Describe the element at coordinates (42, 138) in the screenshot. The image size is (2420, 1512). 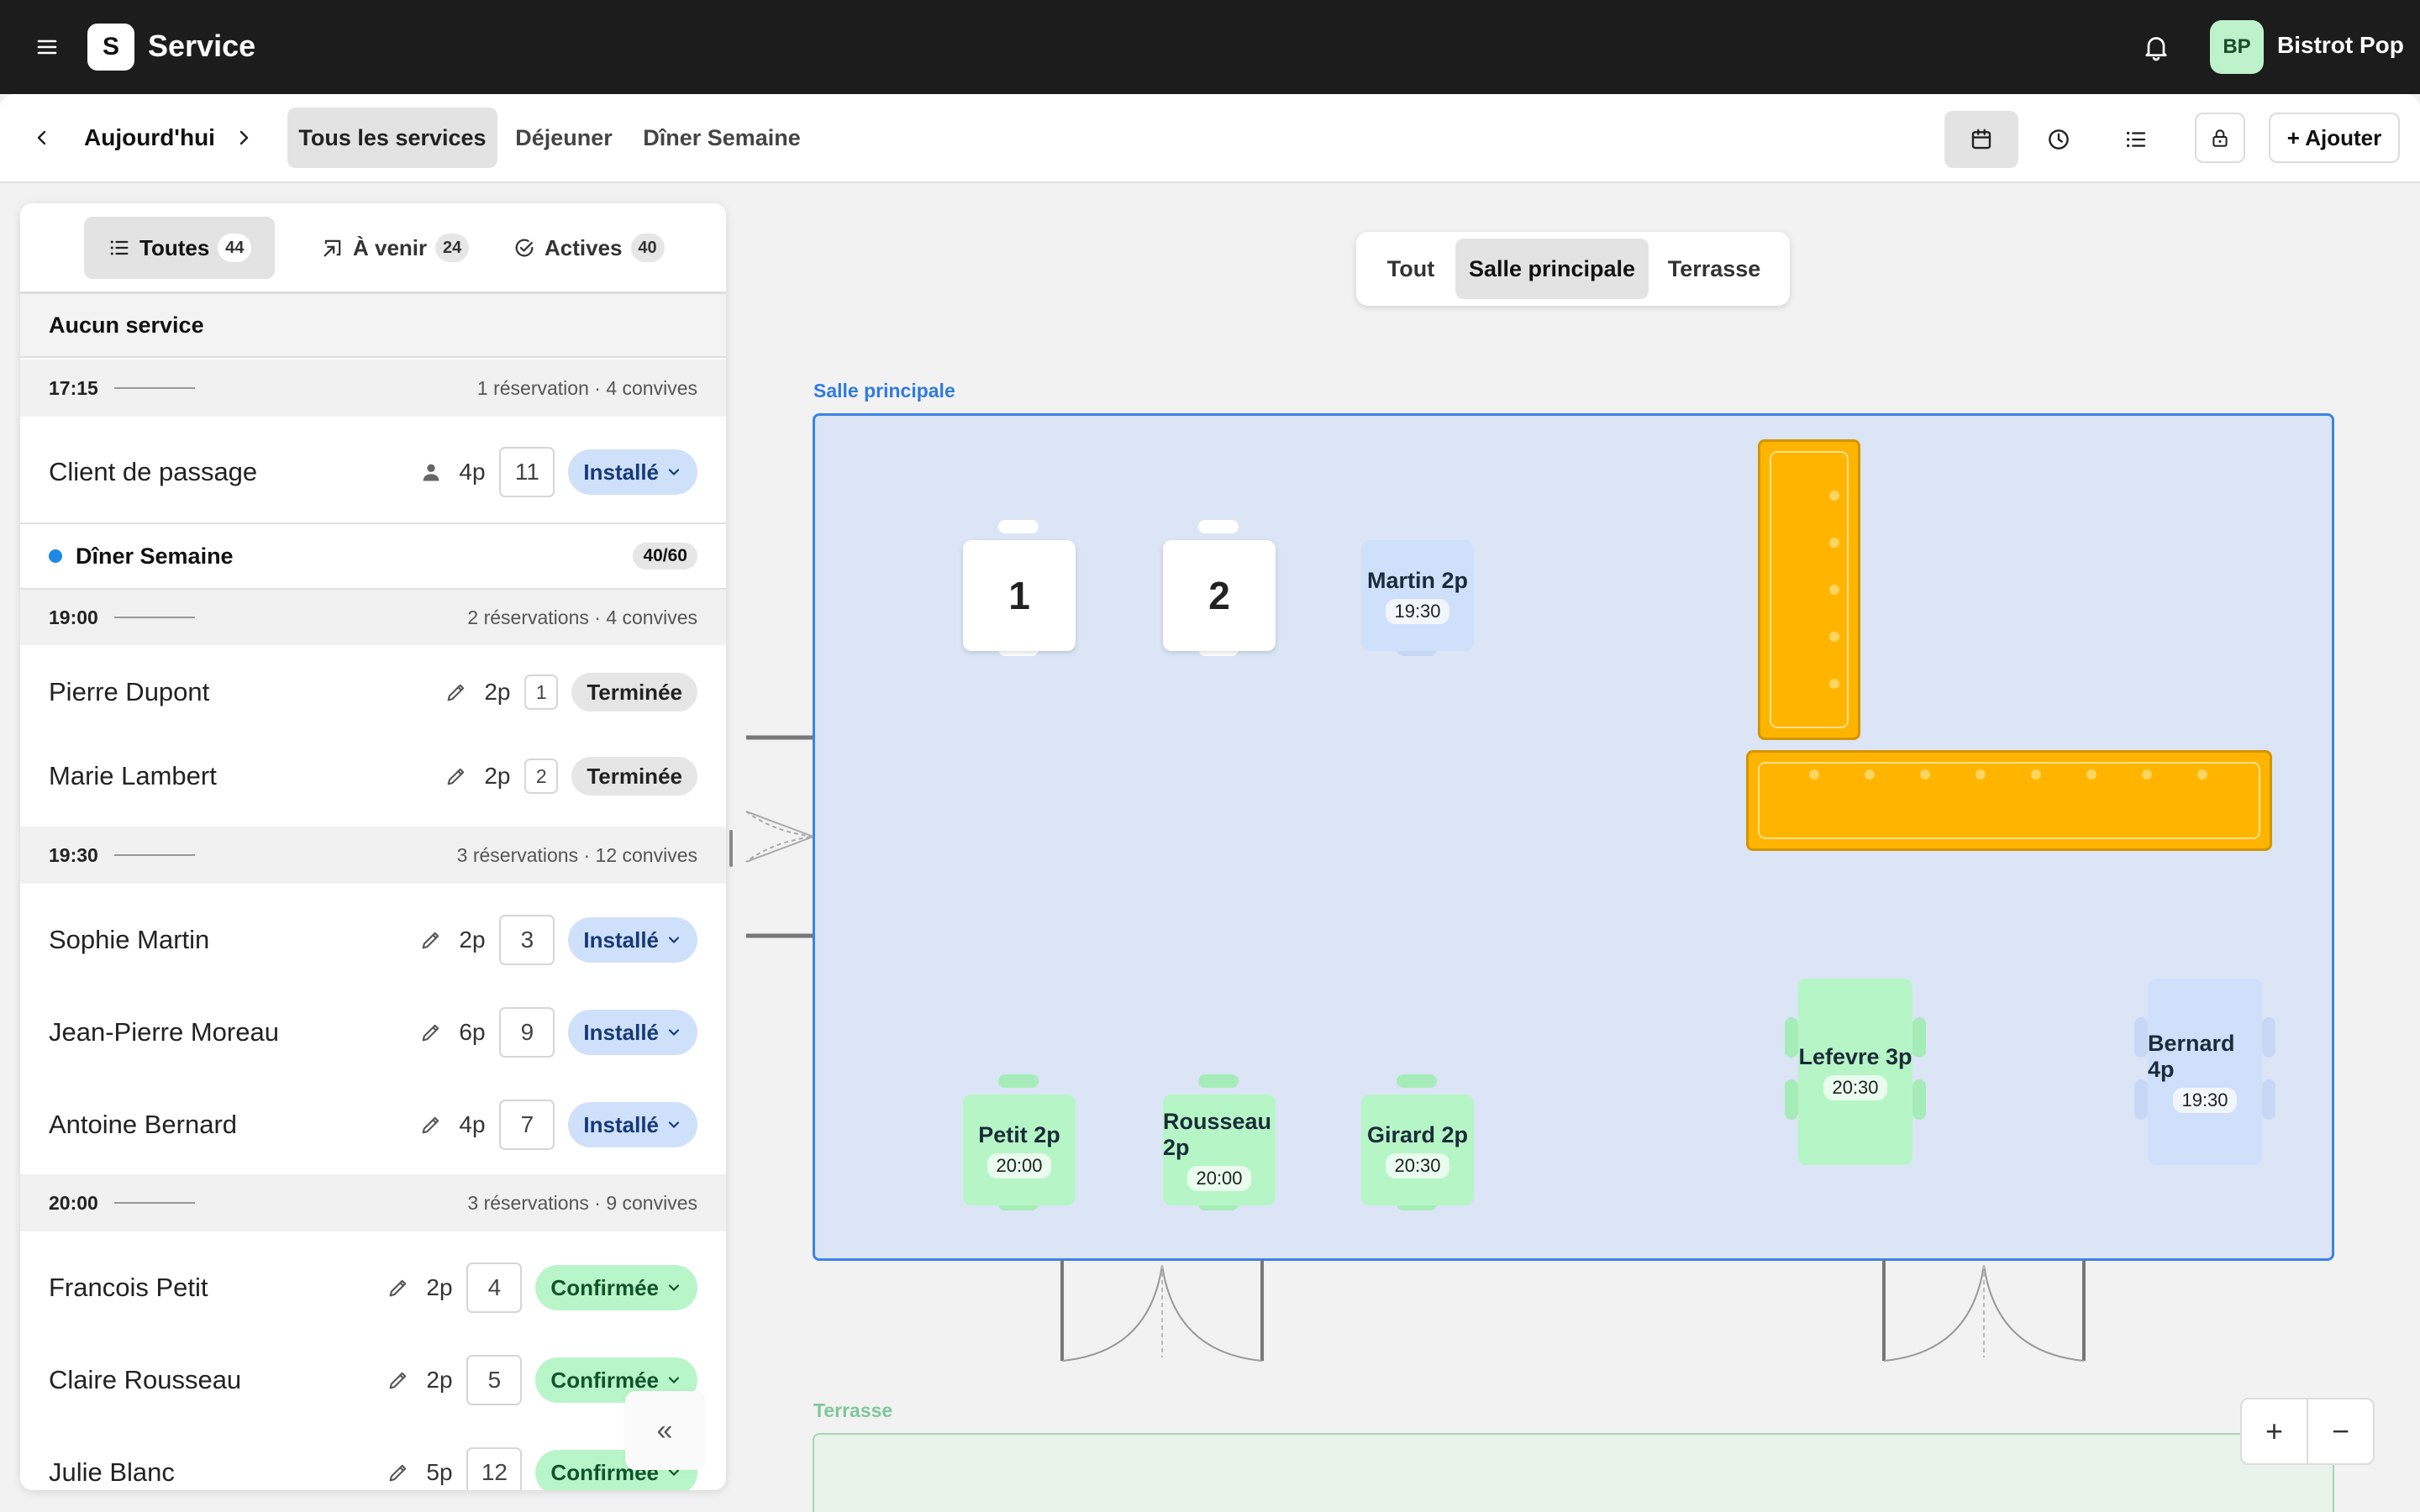
I see `previous-day-button` at that location.